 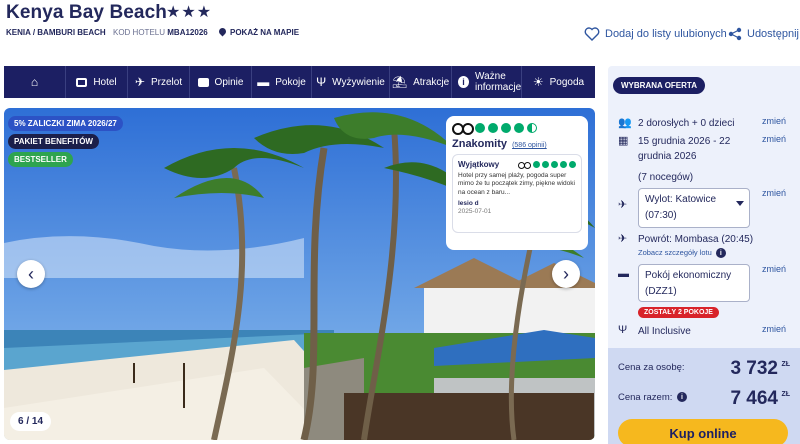 I want to click on flight-details-link: Zobacz szczegóły lotu i, so click(x=682, y=253).